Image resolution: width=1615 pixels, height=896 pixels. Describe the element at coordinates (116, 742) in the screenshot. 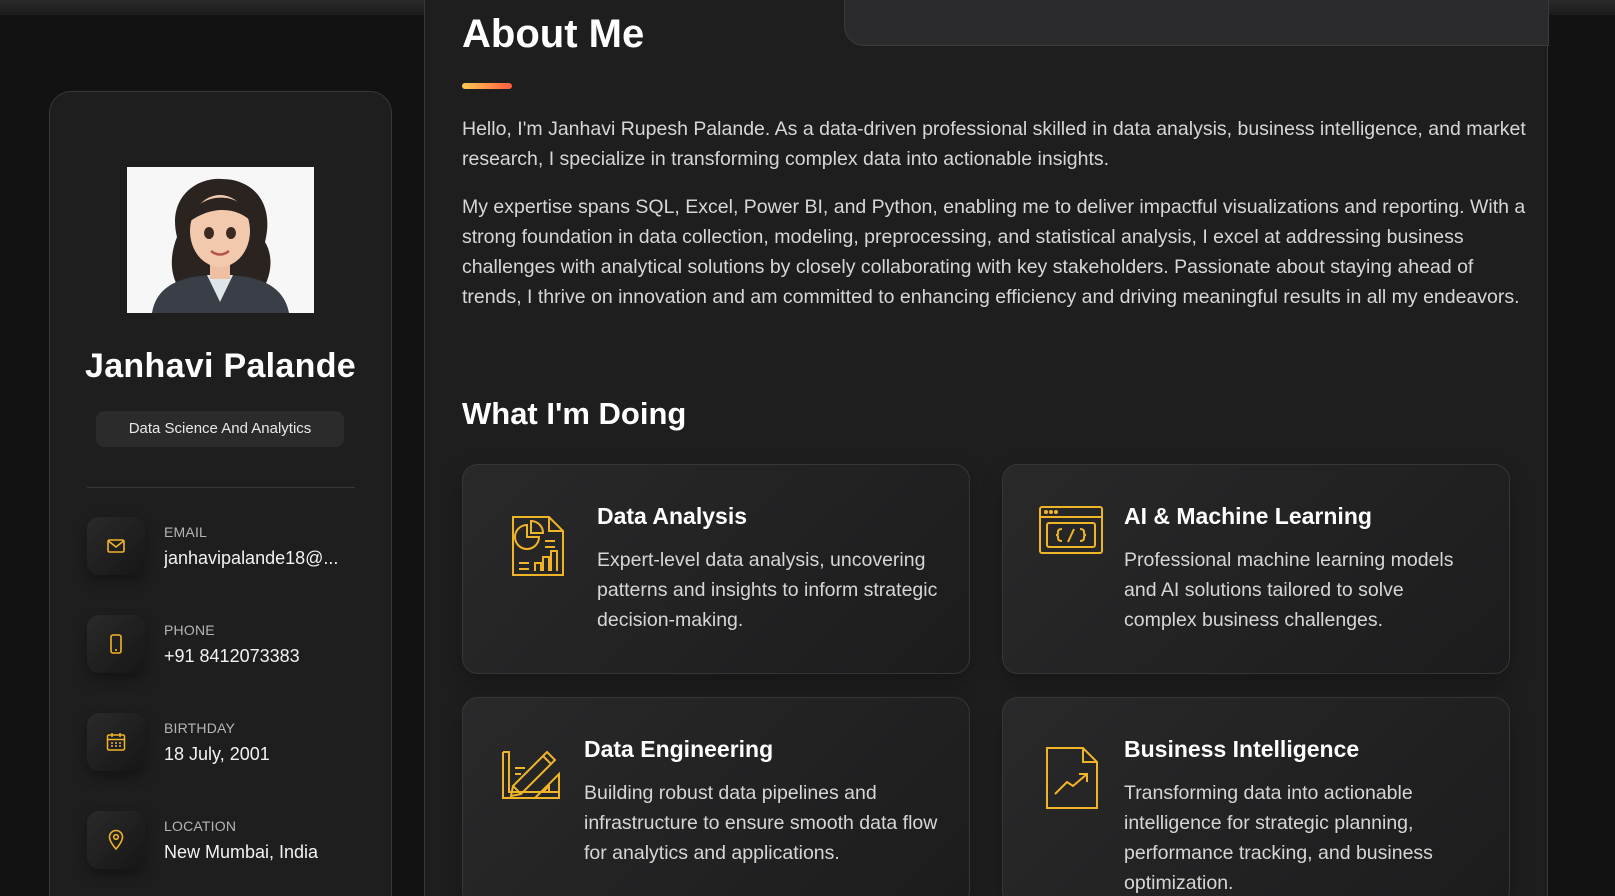

I see `calendar-icon` at that location.